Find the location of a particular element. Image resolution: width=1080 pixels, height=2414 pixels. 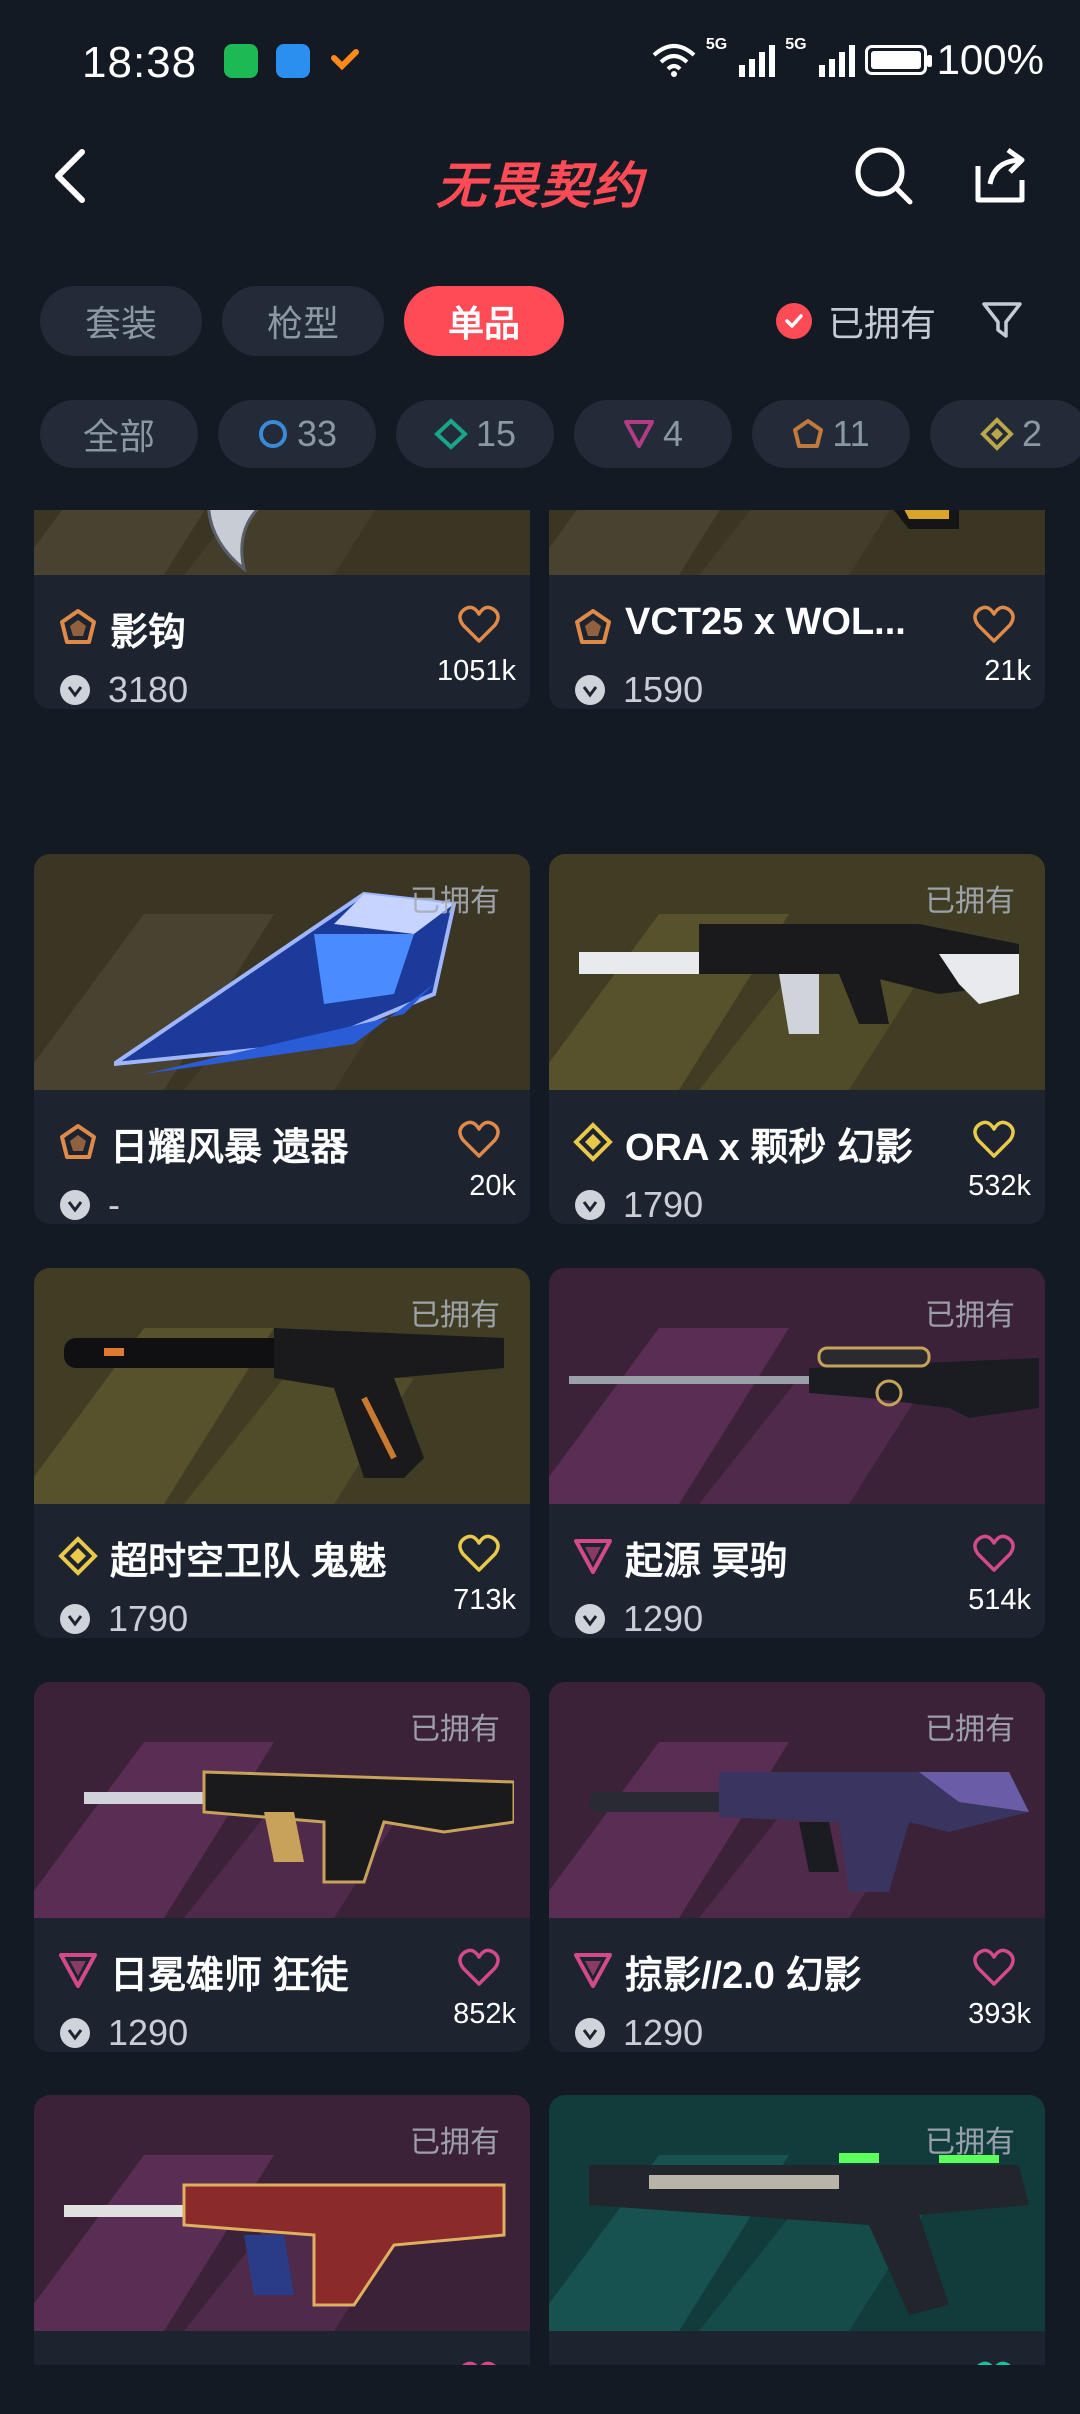

item-likes-count: 1051k is located at coordinates (476, 671).